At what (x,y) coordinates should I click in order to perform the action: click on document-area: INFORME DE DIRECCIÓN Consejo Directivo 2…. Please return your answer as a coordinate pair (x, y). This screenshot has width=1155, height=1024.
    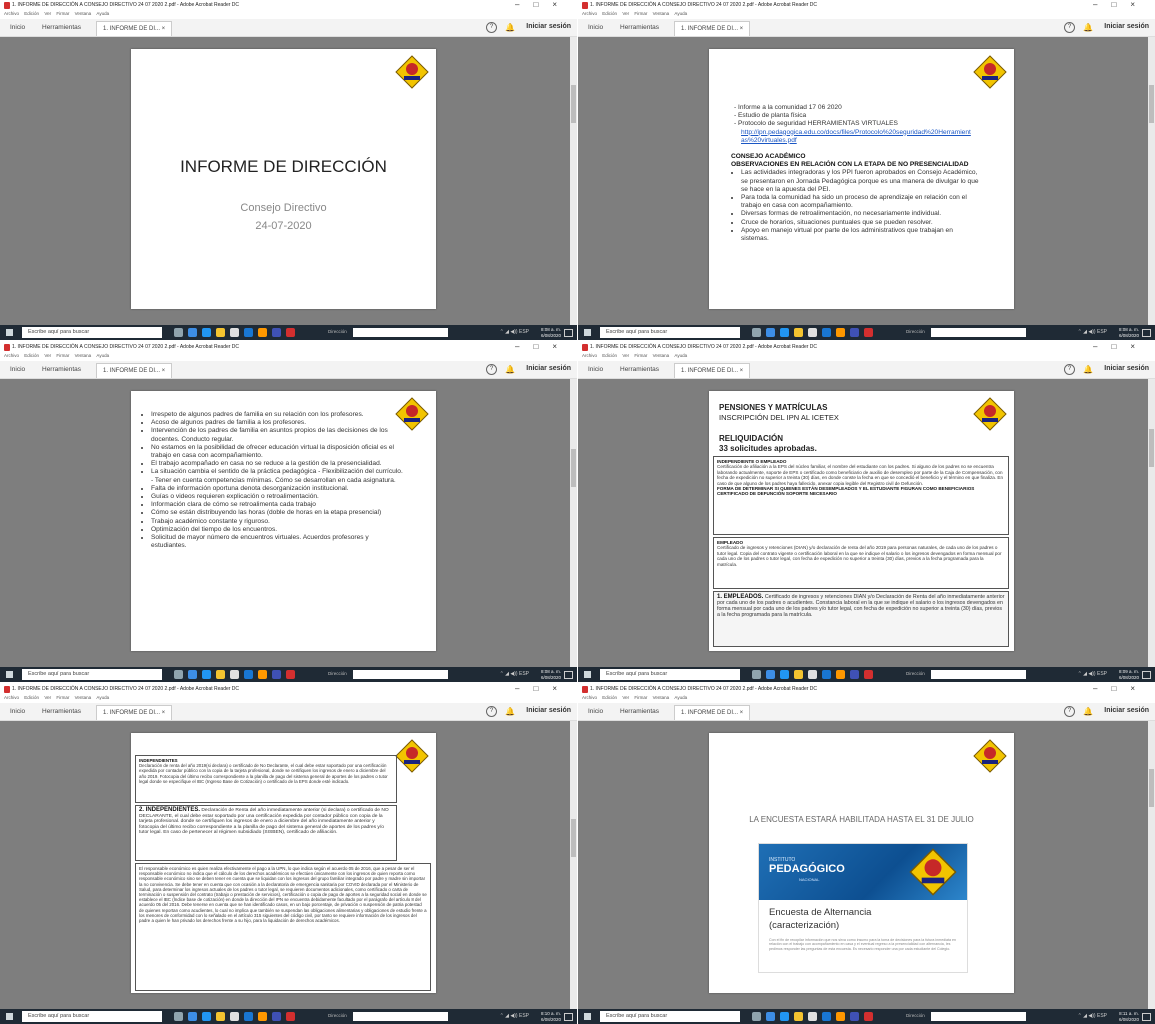
    Looking at the image, I should click on (288, 181).